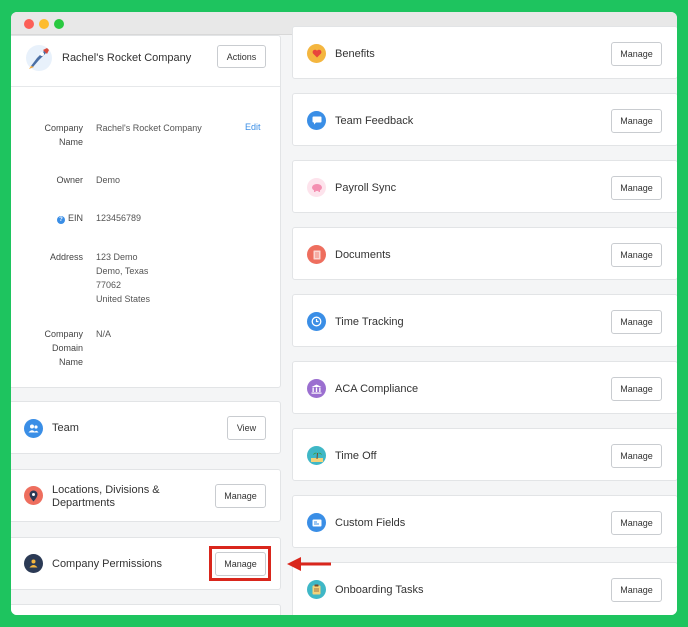 Image resolution: width=688 pixels, height=627 pixels. What do you see at coordinates (377, 389) in the screenshot?
I see `app-title: ACA Compliance` at bounding box center [377, 389].